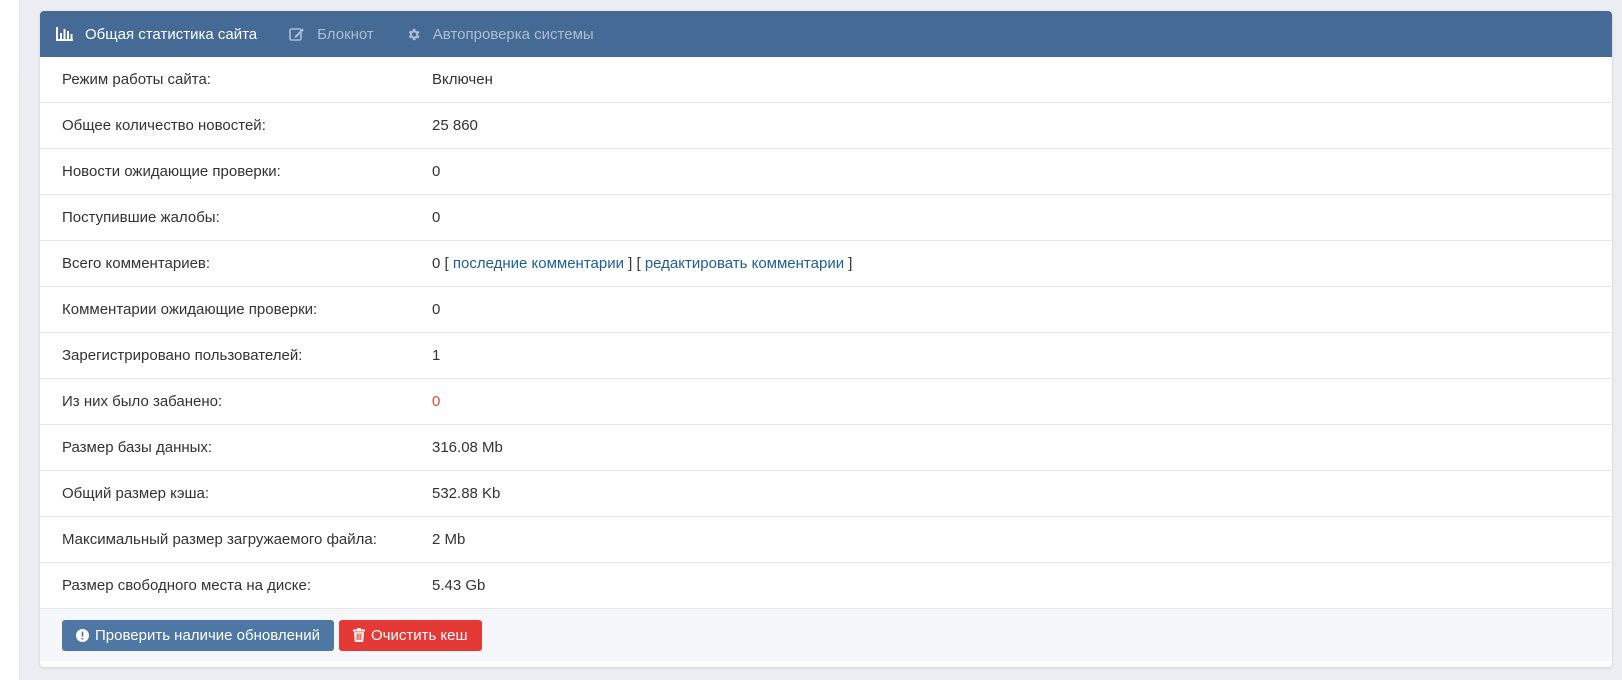 Image resolution: width=1622 pixels, height=680 pixels. Describe the element at coordinates (190, 309) in the screenshot. I see `stat-label: Комментарии ожидающие проверки:` at that location.